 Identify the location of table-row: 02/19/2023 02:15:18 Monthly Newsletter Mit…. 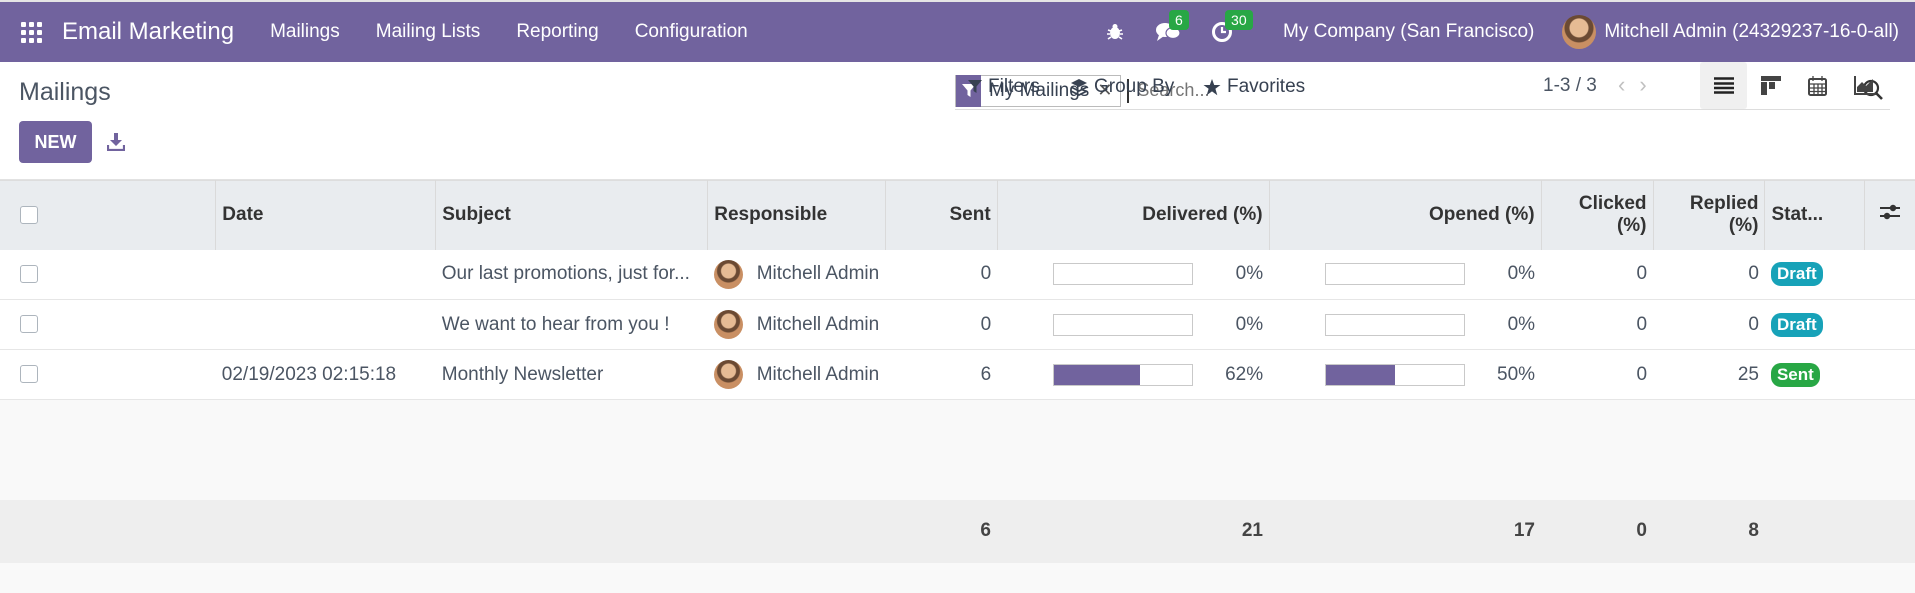
(957, 374).